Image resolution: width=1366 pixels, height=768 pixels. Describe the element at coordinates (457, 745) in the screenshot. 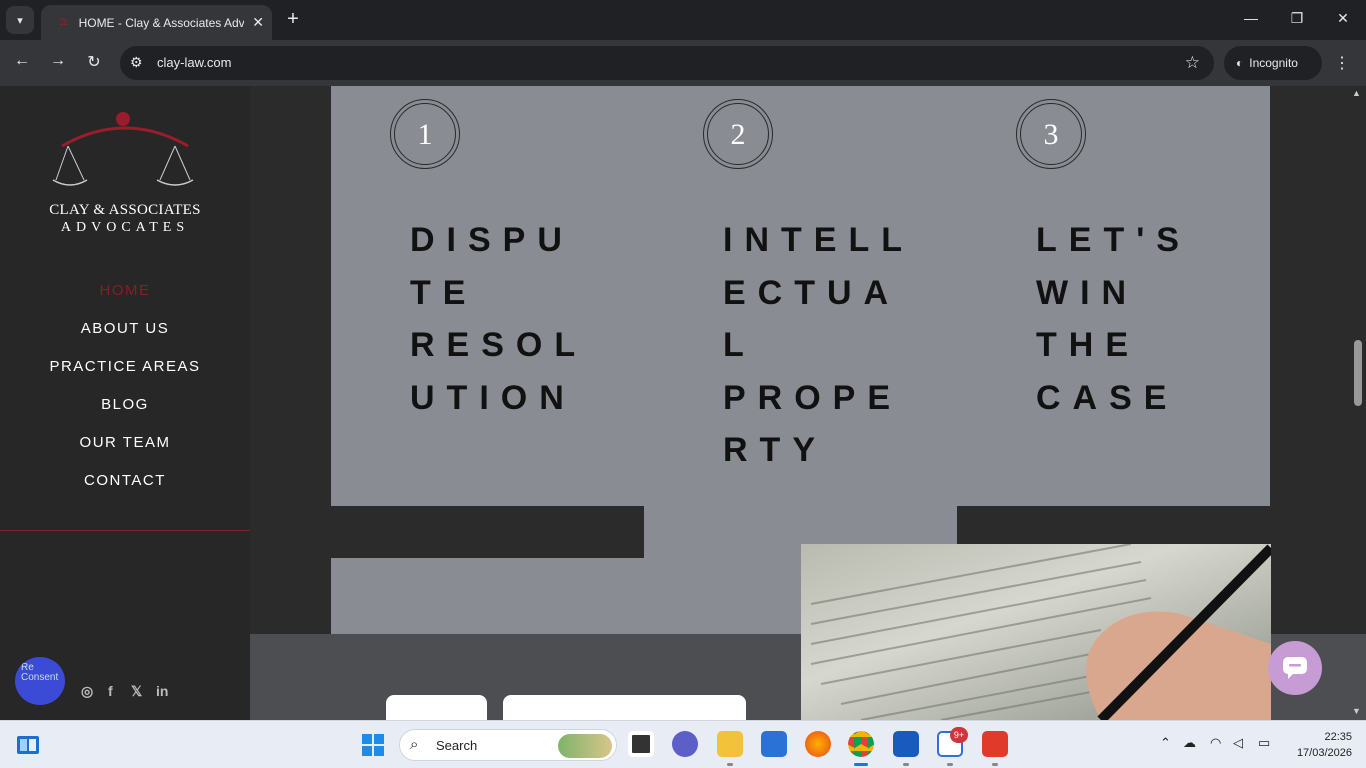

I see `taskbar-search-label: Search` at that location.